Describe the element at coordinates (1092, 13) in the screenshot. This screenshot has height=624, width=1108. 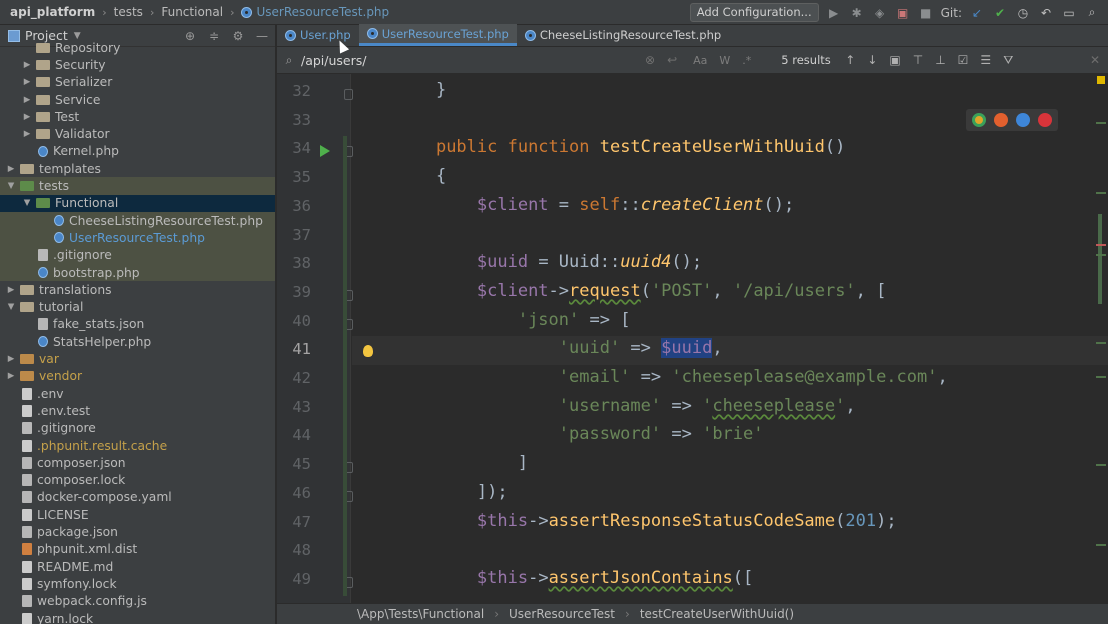
I see `search-everywhere-icon: ⌕` at that location.